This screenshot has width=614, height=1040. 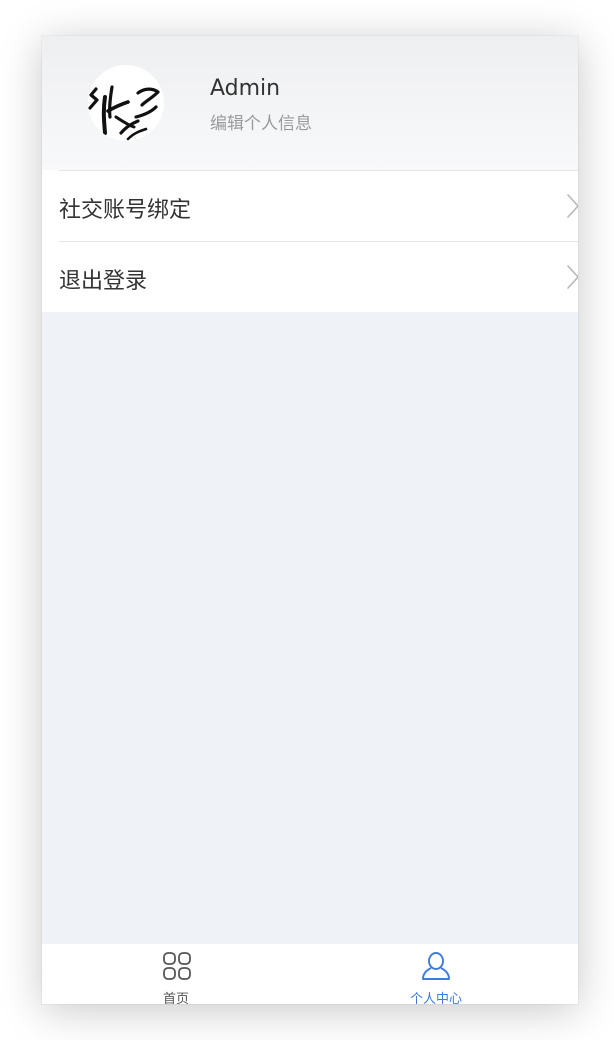 I want to click on user-name: Admin, so click(x=245, y=88).